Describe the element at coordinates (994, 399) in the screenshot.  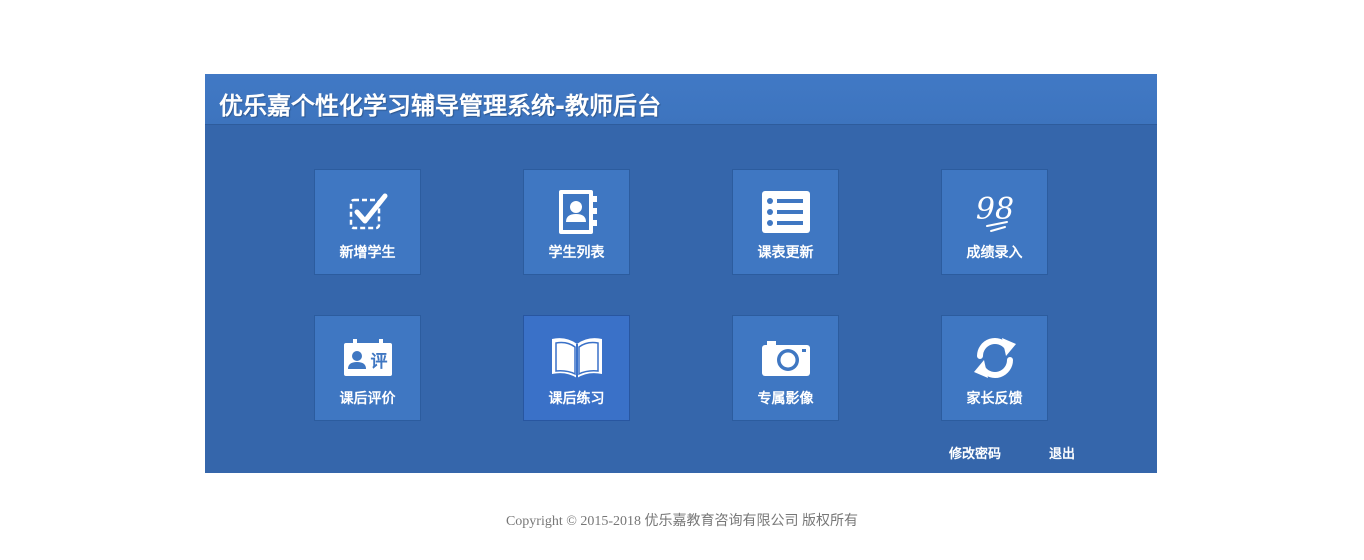
I see `tile-label: 家长反馈` at that location.